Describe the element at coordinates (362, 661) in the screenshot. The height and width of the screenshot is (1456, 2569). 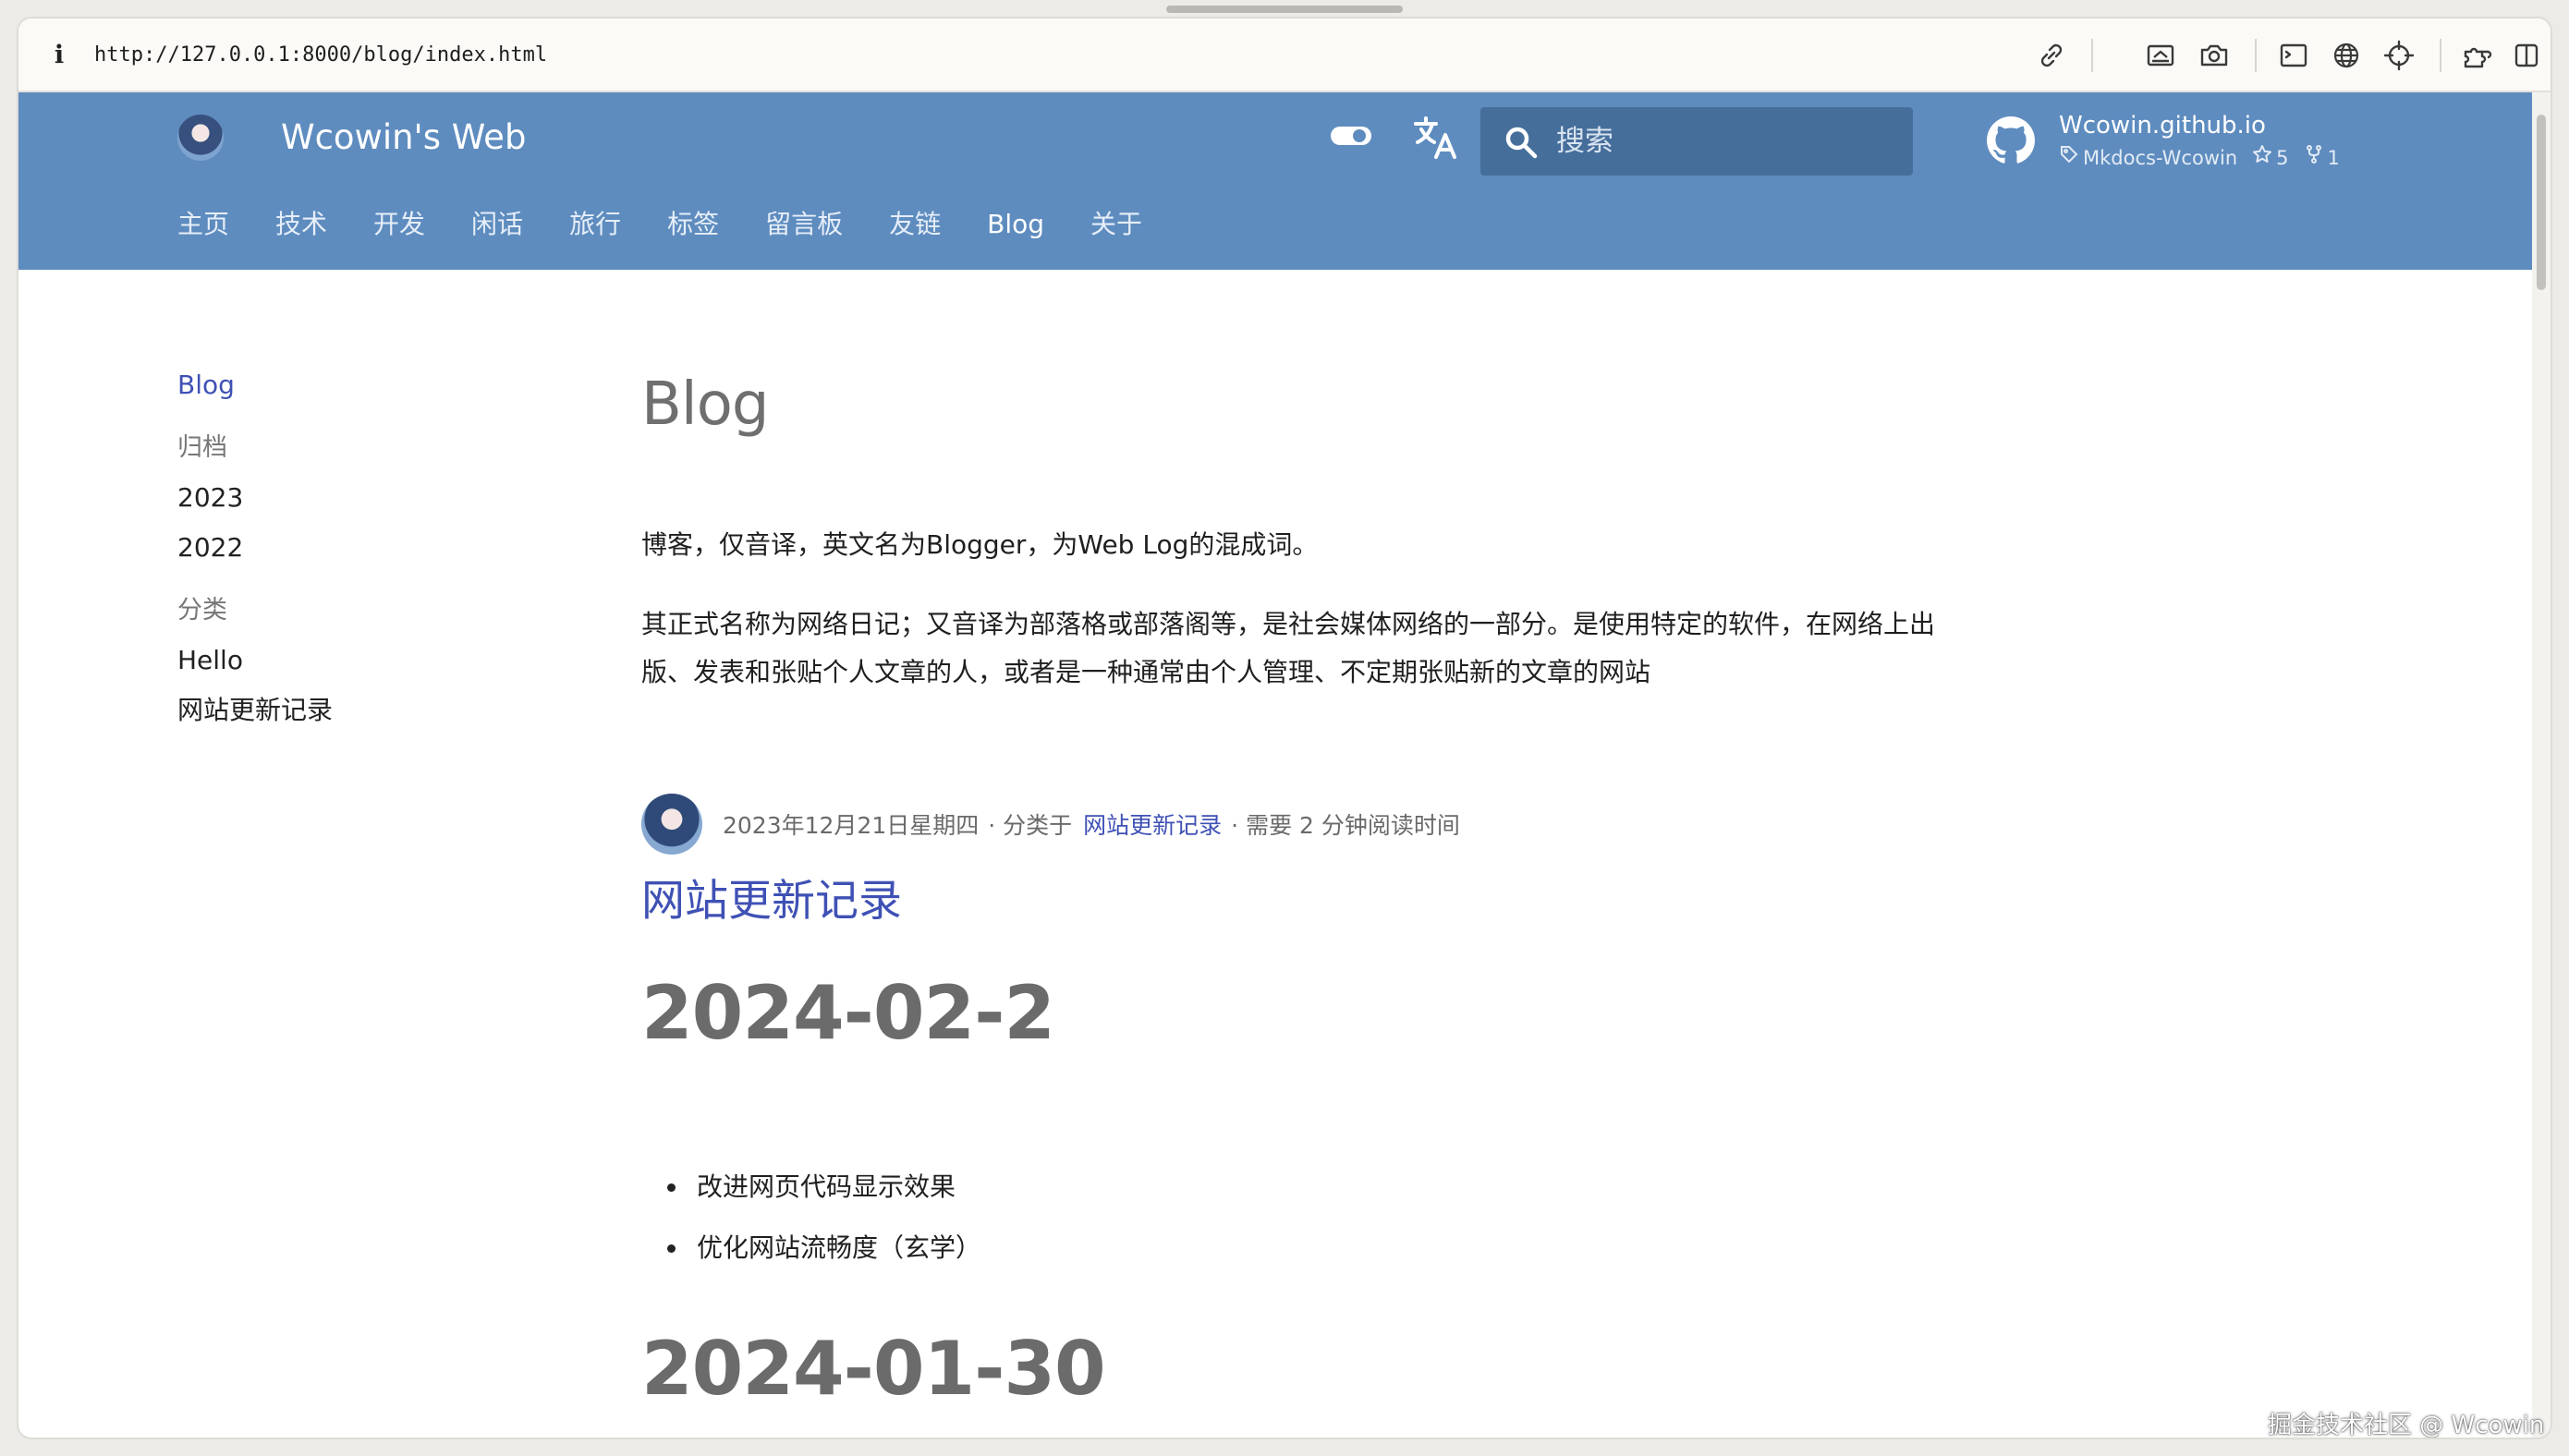
I see `sidebar-item-hello: Hello` at that location.